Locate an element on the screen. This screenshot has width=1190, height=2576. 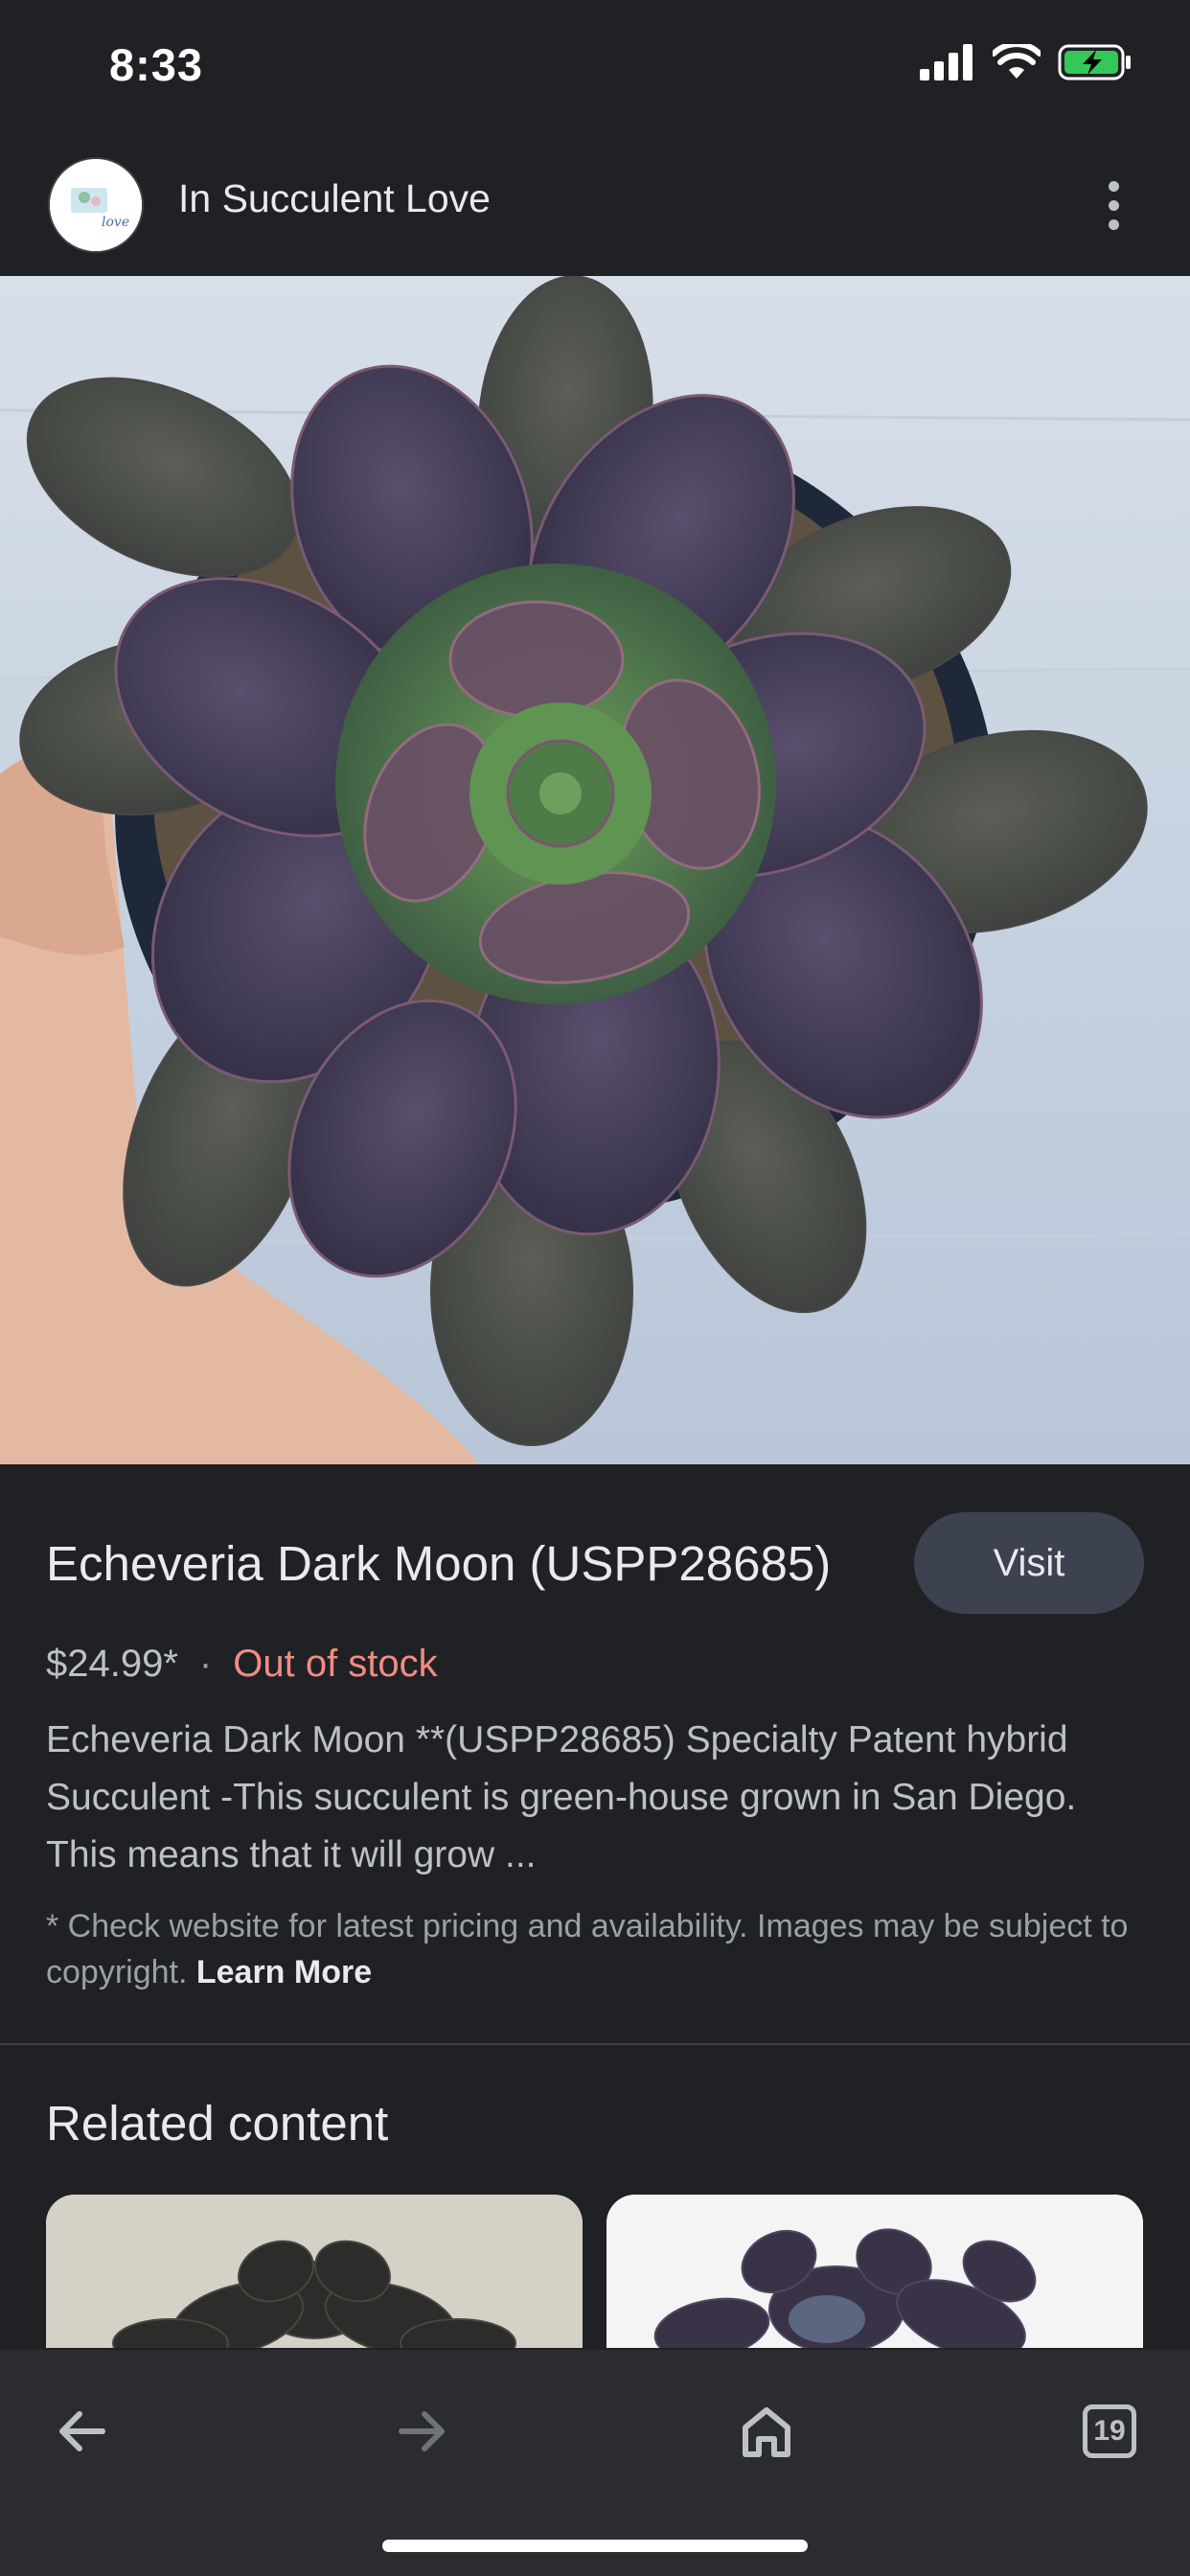
svg-text: love is located at coordinates (116, 222).